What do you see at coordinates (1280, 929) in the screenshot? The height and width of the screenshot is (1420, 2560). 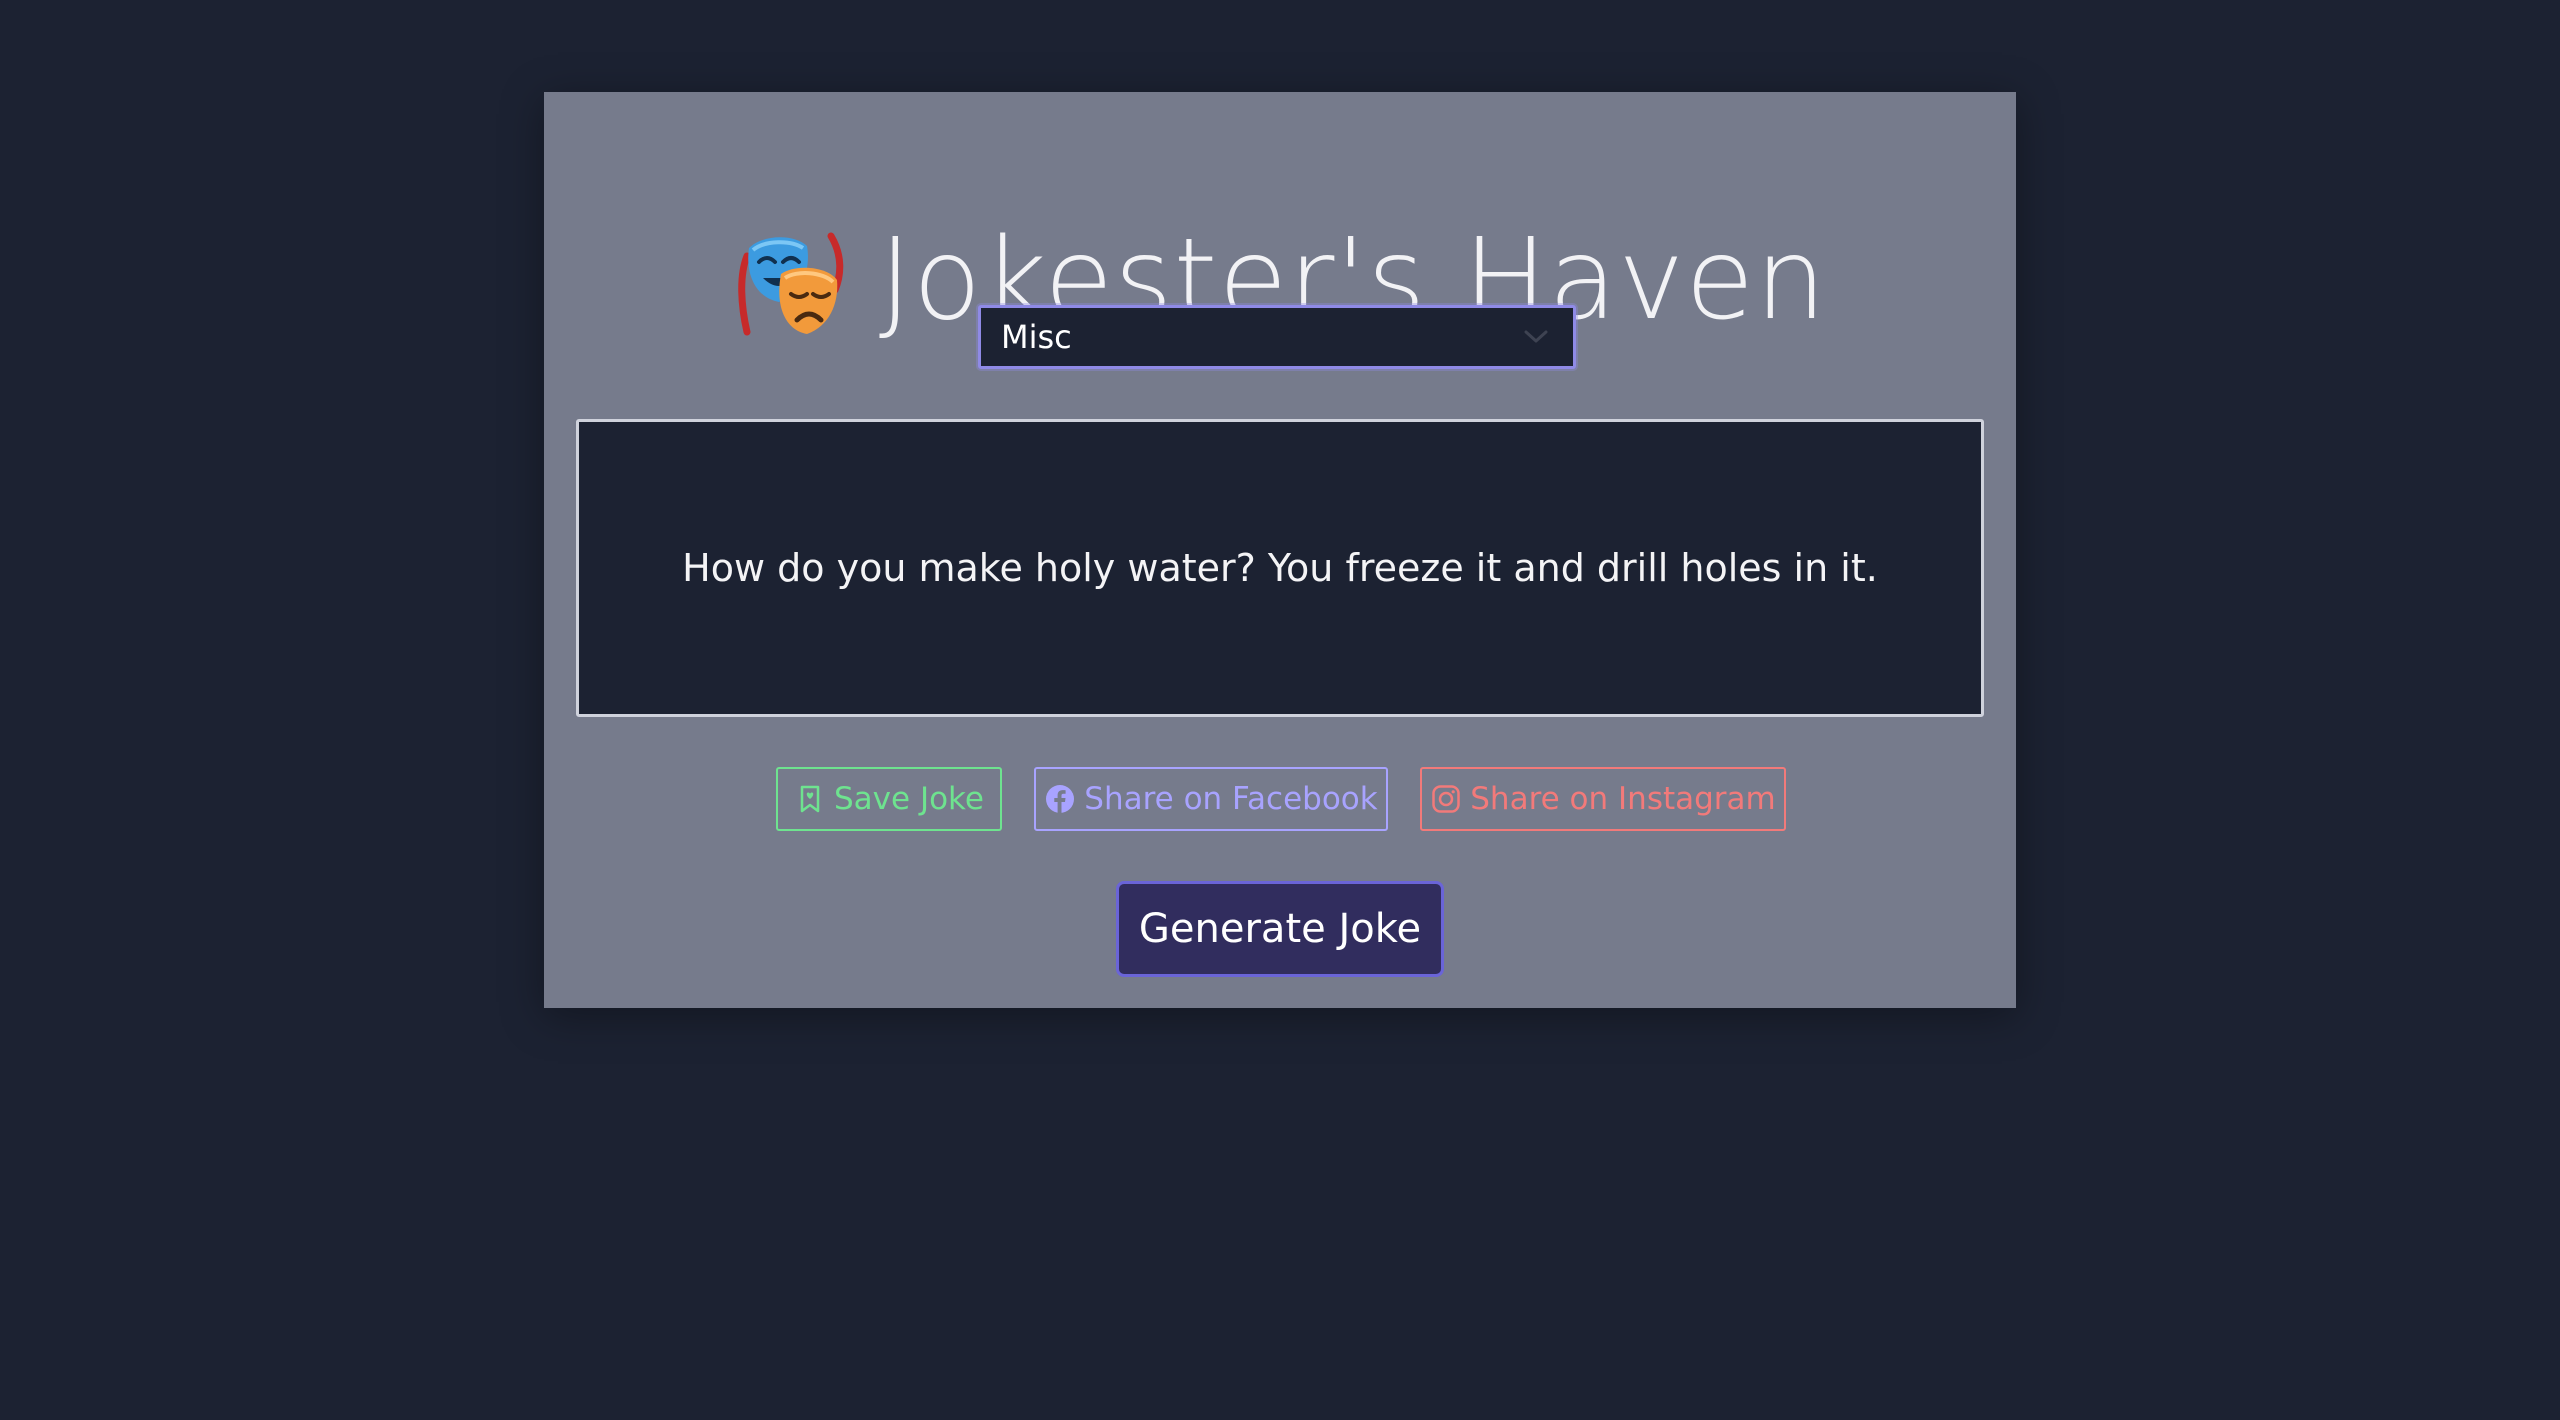 I see `generate-joke-button: Generate Joke` at bounding box center [1280, 929].